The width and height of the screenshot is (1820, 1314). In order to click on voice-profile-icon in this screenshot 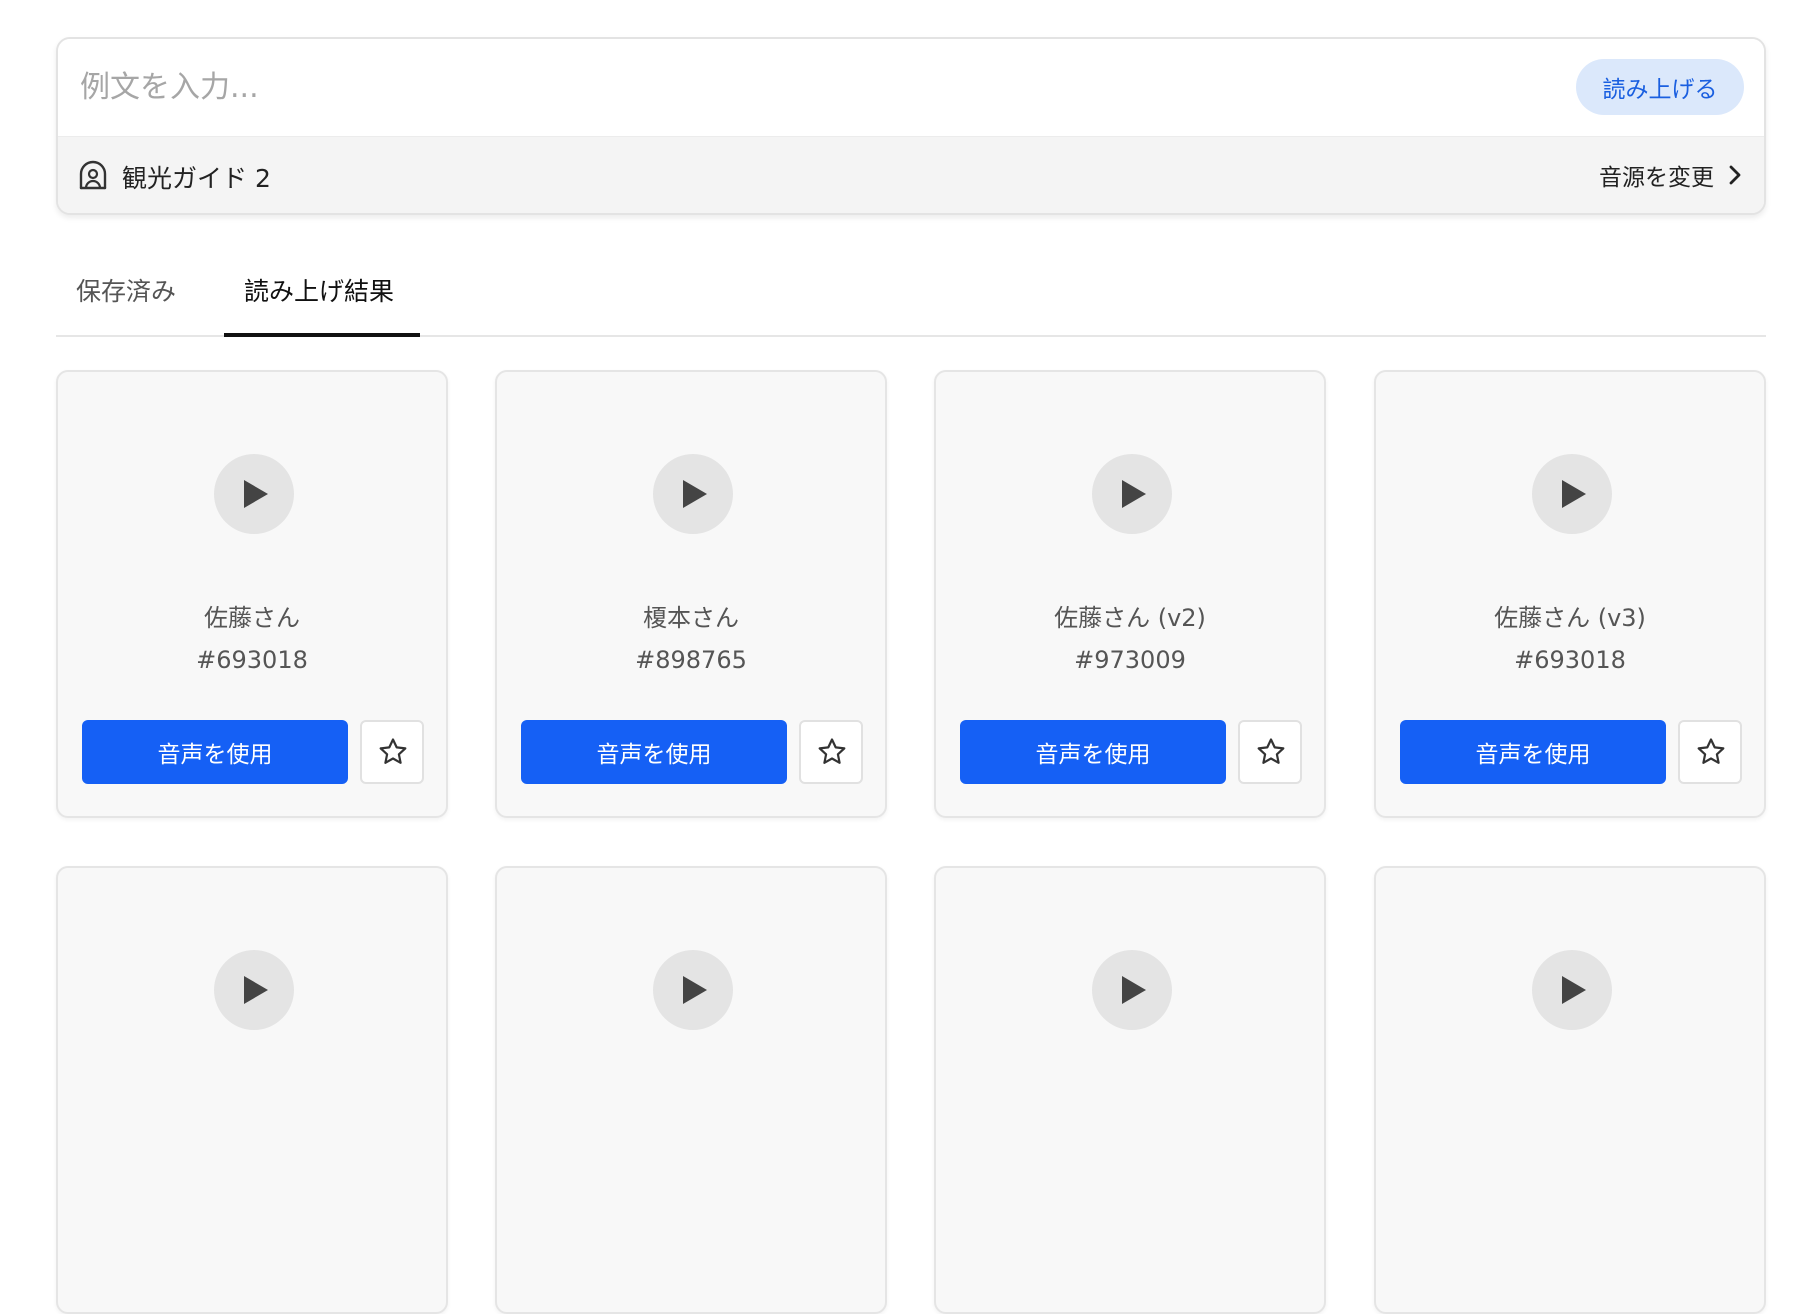, I will do `click(93, 175)`.